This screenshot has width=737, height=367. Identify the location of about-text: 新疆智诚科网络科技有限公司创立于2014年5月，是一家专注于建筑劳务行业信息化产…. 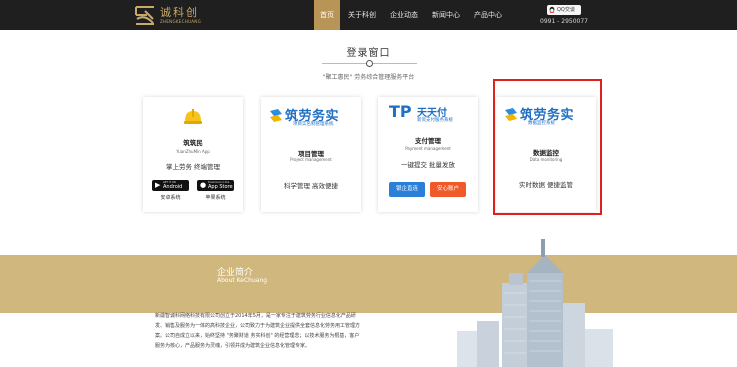
(305, 331).